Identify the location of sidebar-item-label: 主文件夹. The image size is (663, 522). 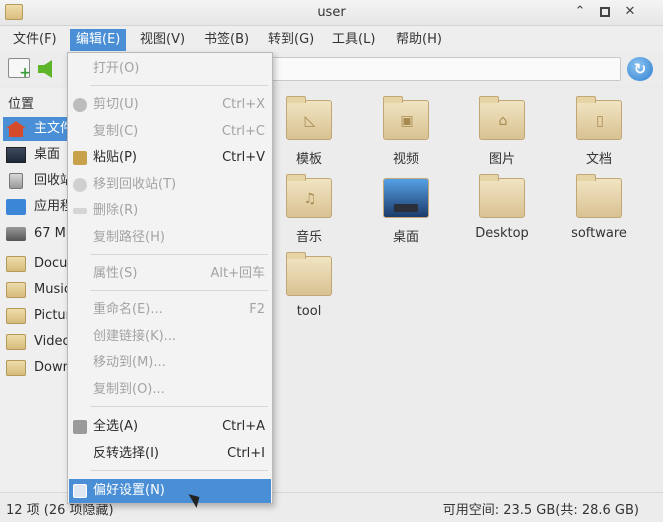
(52, 128).